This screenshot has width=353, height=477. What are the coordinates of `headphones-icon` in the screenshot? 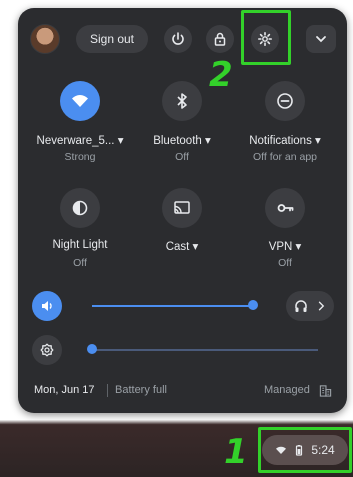 It's located at (301, 306).